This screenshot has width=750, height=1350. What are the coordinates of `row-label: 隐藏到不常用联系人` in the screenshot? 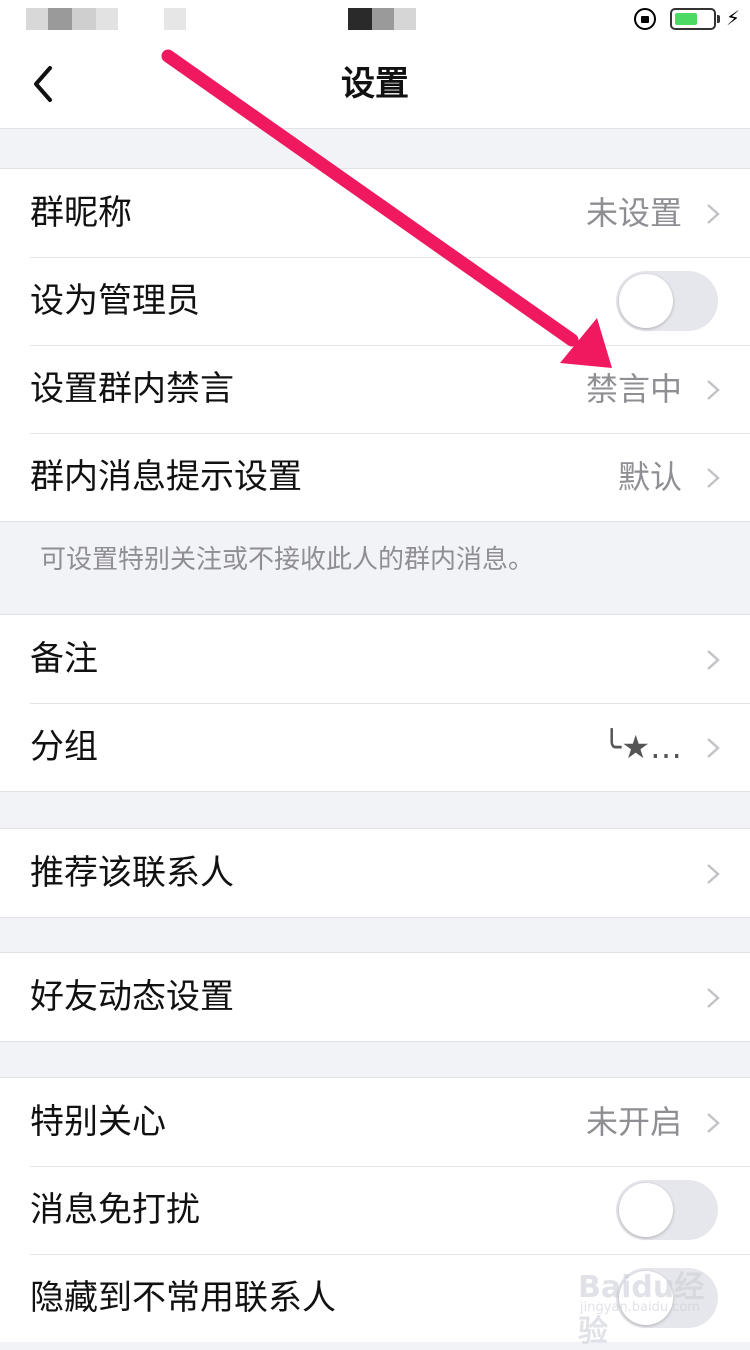 It's located at (183, 1298).